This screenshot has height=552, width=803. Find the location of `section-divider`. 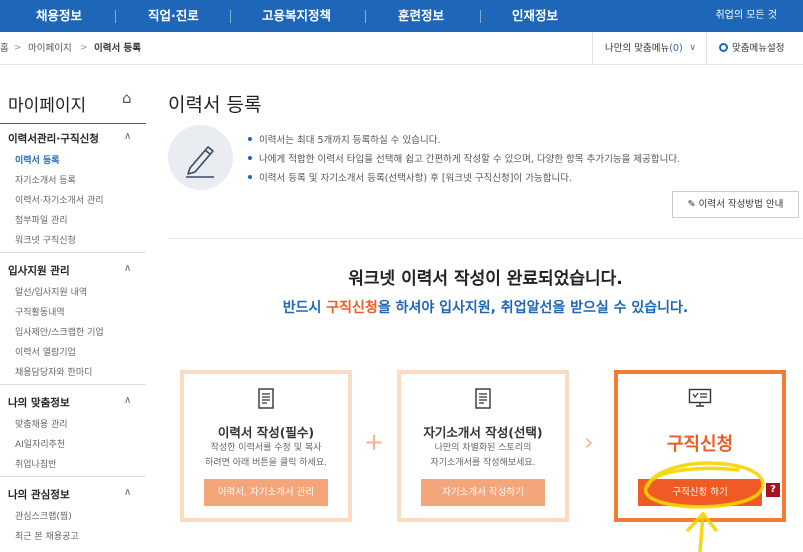

section-divider is located at coordinates (485, 238).